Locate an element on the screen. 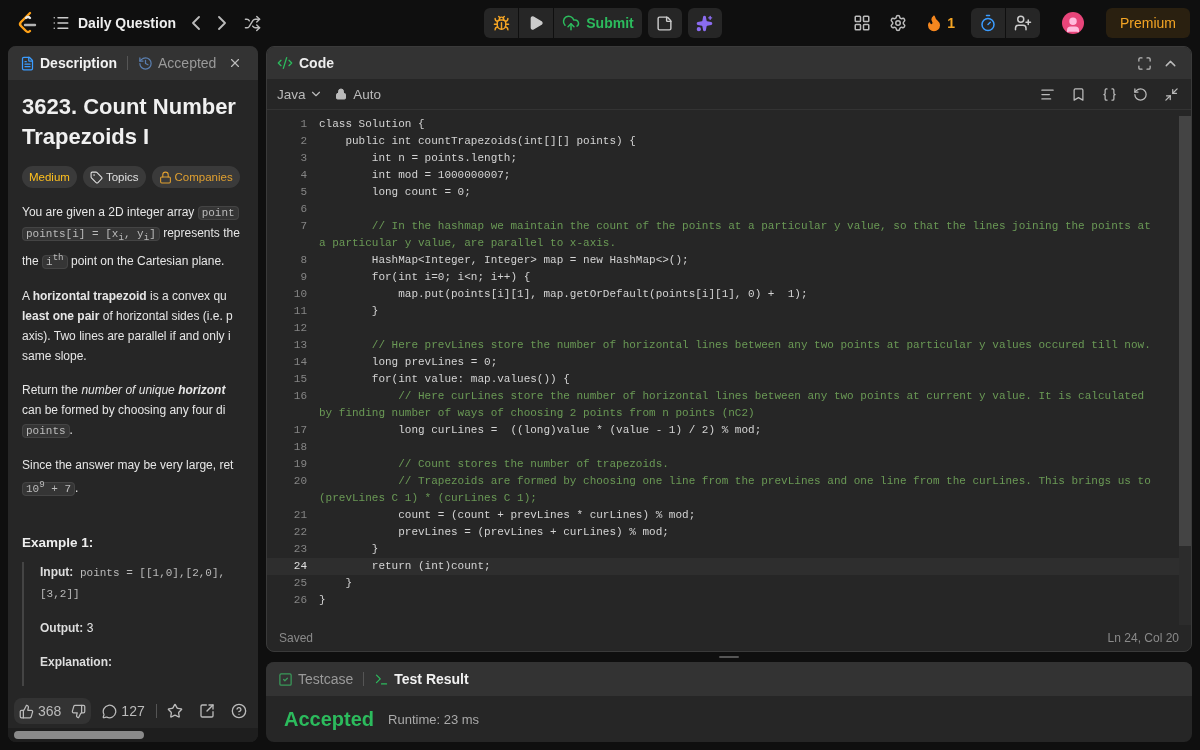 The image size is (1200, 750). code-line: for(int value: map.values()) { is located at coordinates (470, 379).